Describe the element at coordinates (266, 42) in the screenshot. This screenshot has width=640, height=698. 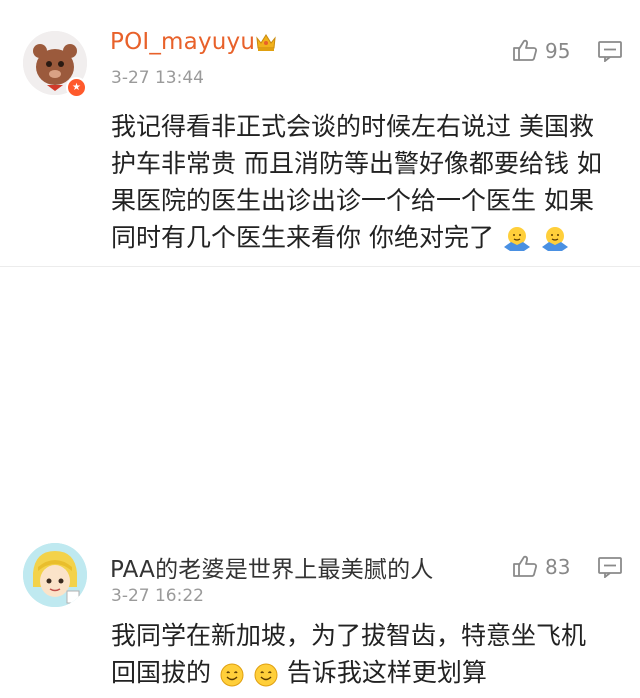
I see `crown-icon` at that location.